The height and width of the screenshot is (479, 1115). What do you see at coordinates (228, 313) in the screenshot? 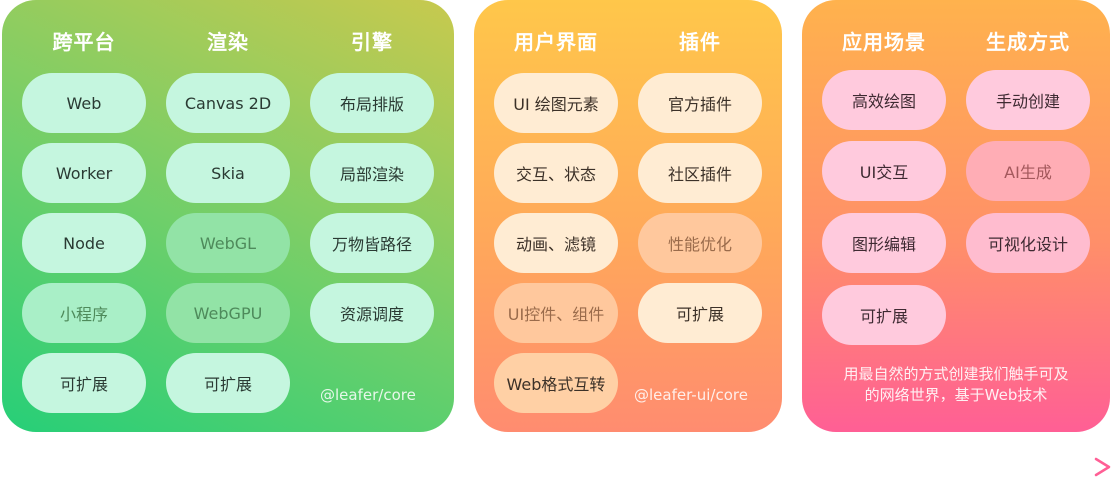
I see `pill-webgpu: WebGPU` at bounding box center [228, 313].